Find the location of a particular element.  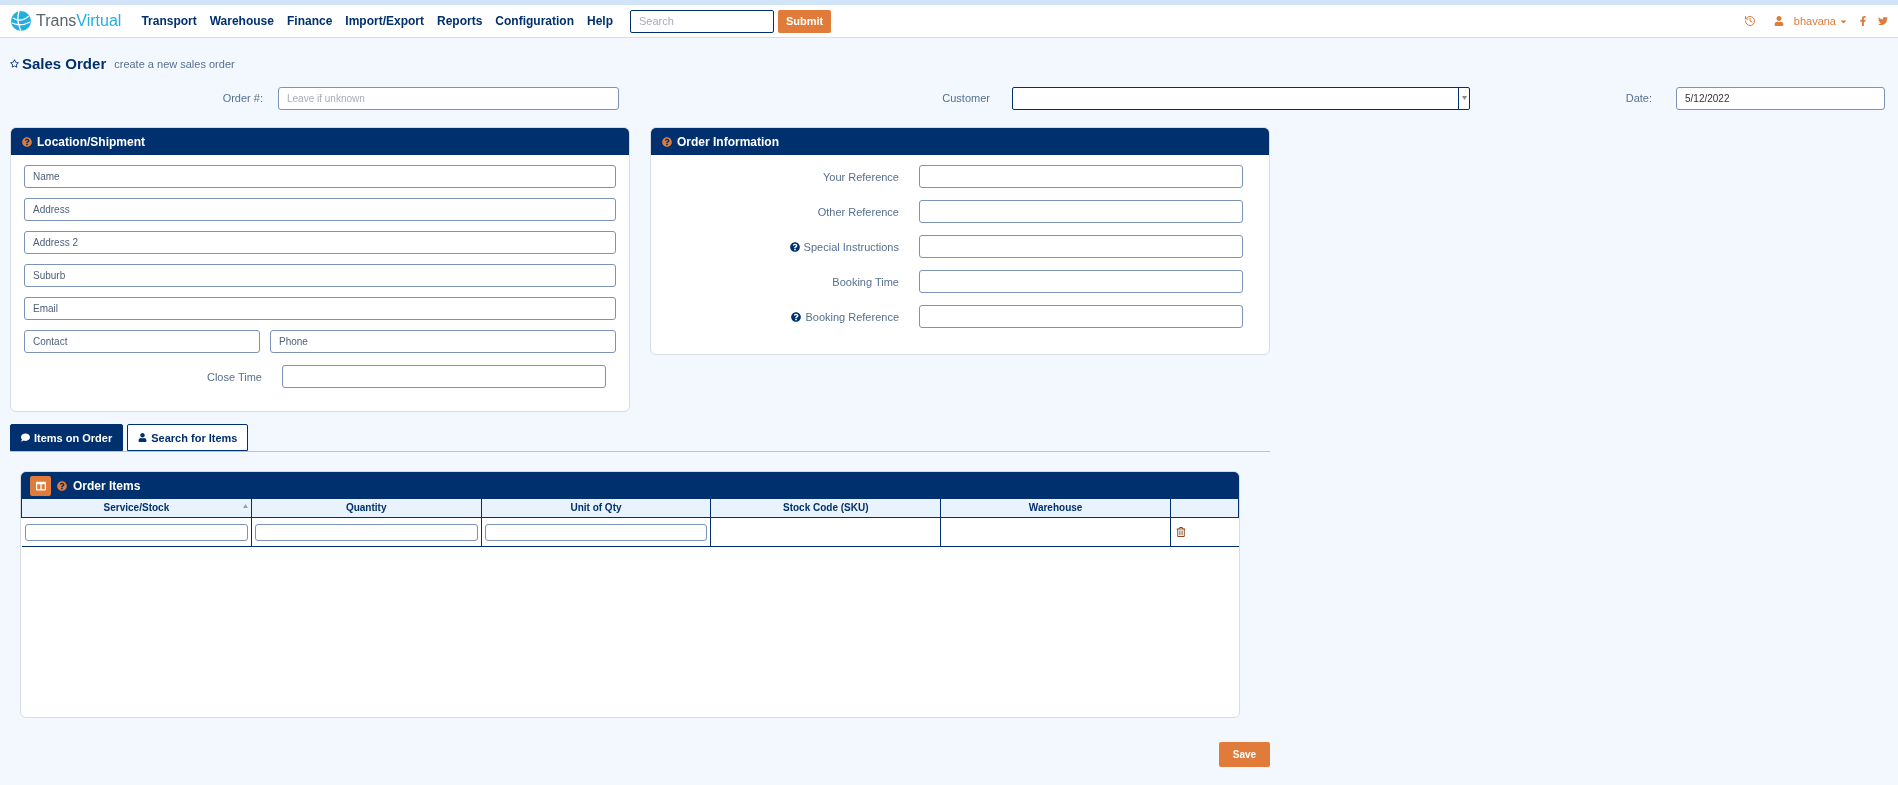

twitter-icon is located at coordinates (1883, 21).